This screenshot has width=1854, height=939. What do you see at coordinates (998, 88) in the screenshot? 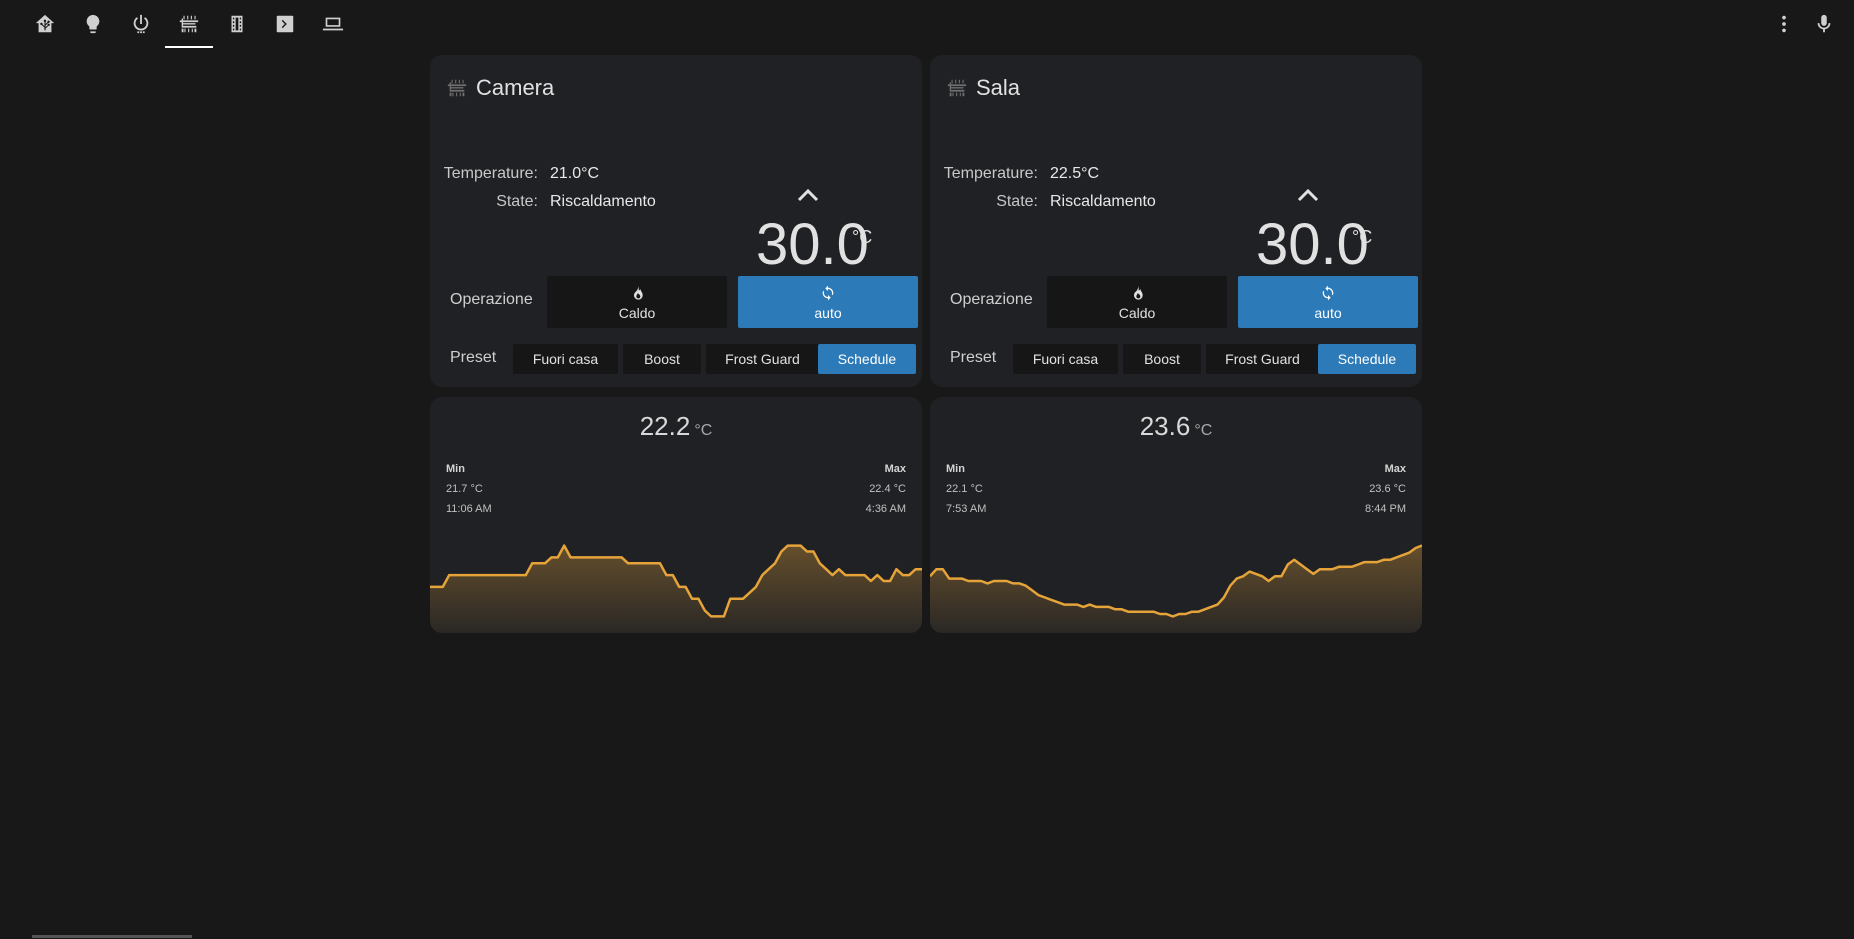
I see `thermostat-name: Sala` at bounding box center [998, 88].